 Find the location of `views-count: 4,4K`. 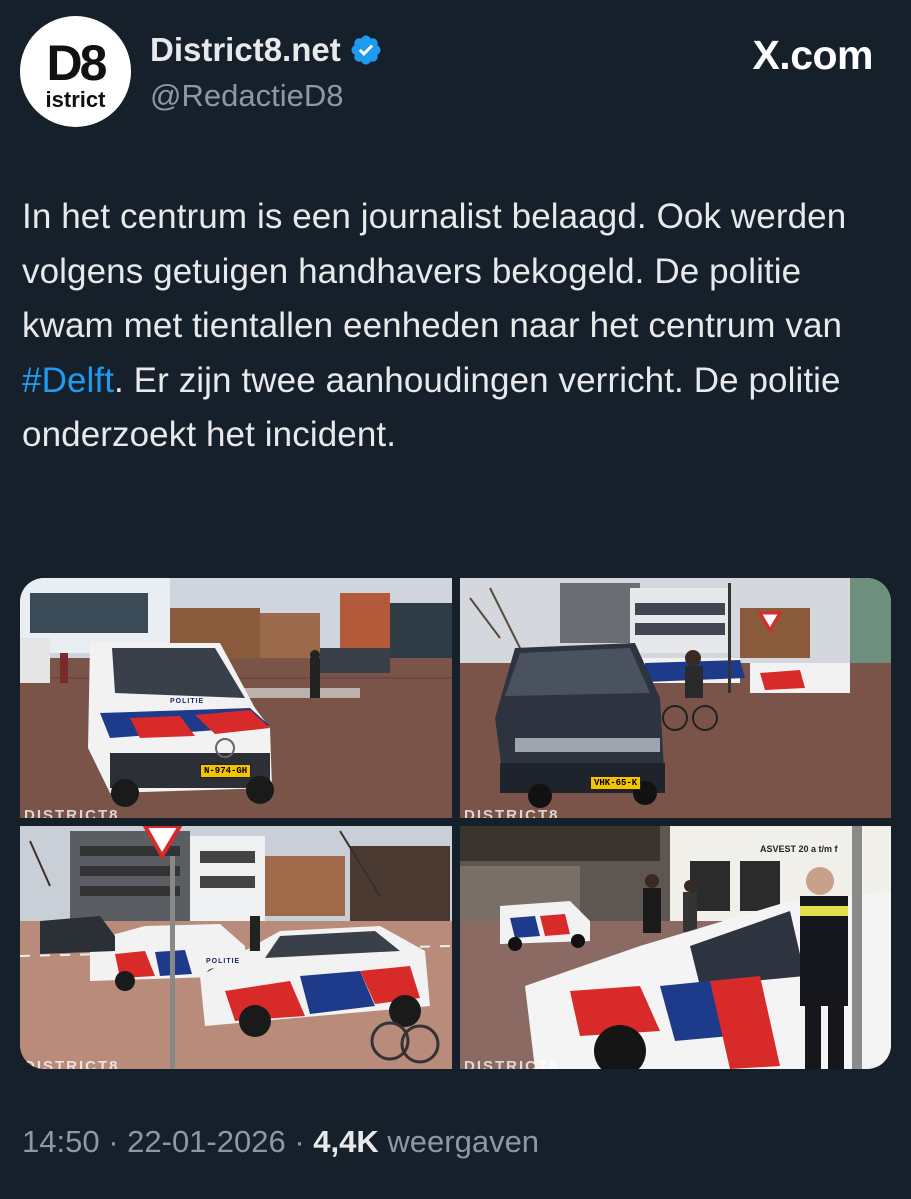

views-count: 4,4K is located at coordinates (346, 1141).